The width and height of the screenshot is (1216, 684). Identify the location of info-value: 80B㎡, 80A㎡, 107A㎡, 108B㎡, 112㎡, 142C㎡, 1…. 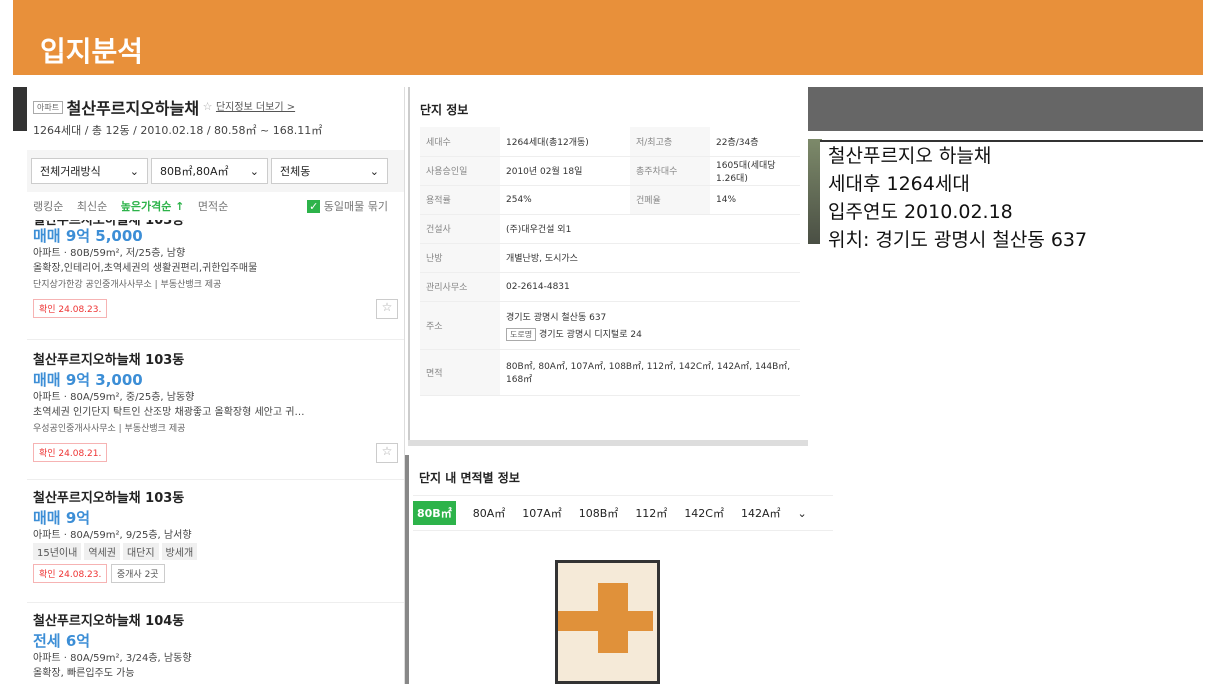
(650, 372).